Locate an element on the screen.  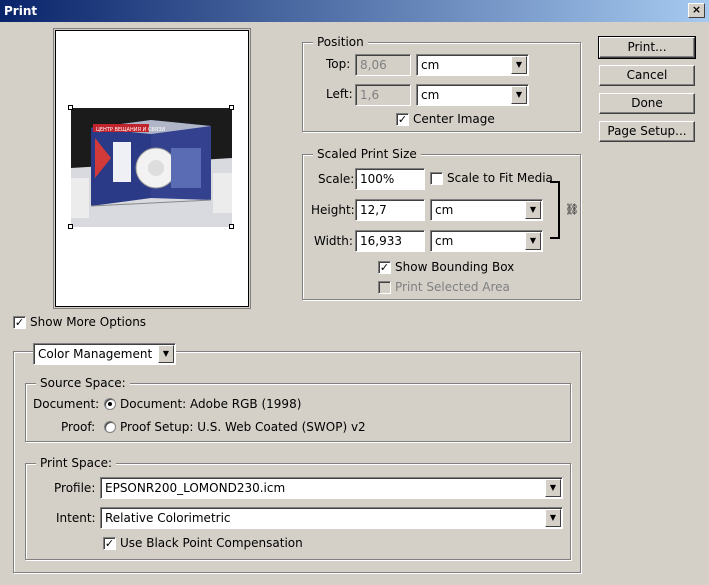
resize-handle-br is located at coordinates (231, 226).